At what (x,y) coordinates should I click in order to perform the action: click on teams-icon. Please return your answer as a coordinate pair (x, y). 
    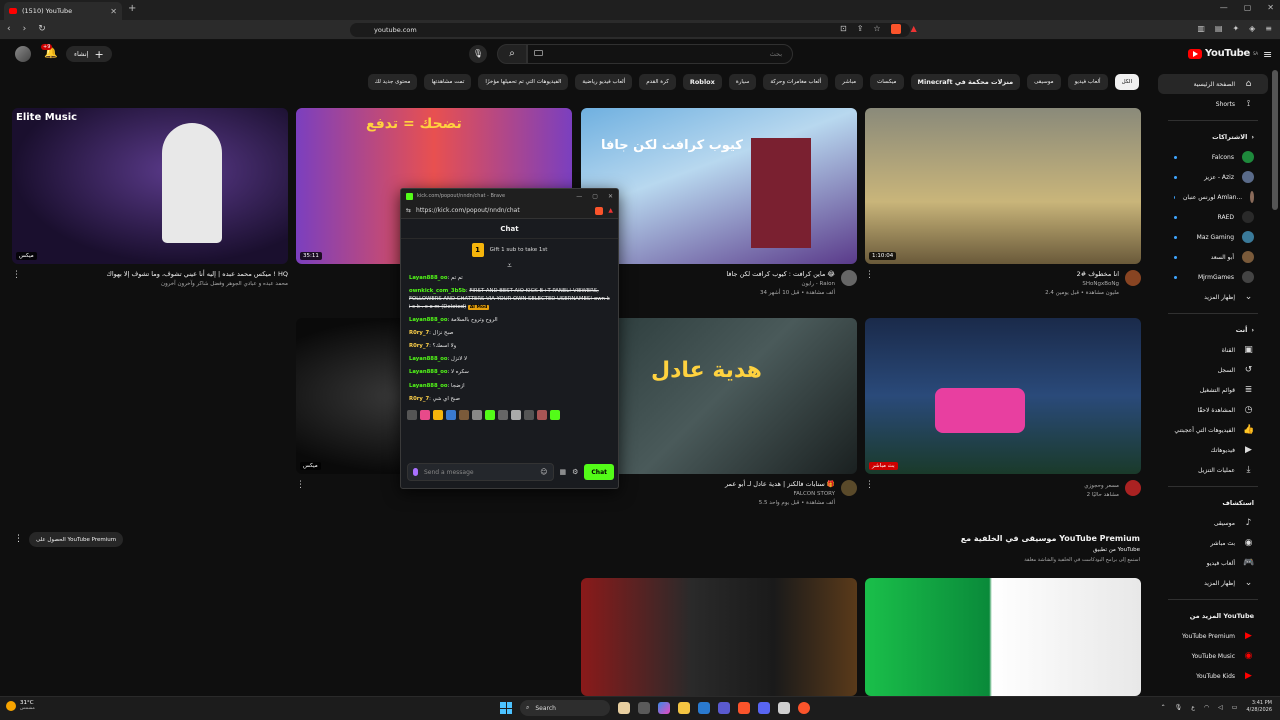
    Looking at the image, I should click on (724, 708).